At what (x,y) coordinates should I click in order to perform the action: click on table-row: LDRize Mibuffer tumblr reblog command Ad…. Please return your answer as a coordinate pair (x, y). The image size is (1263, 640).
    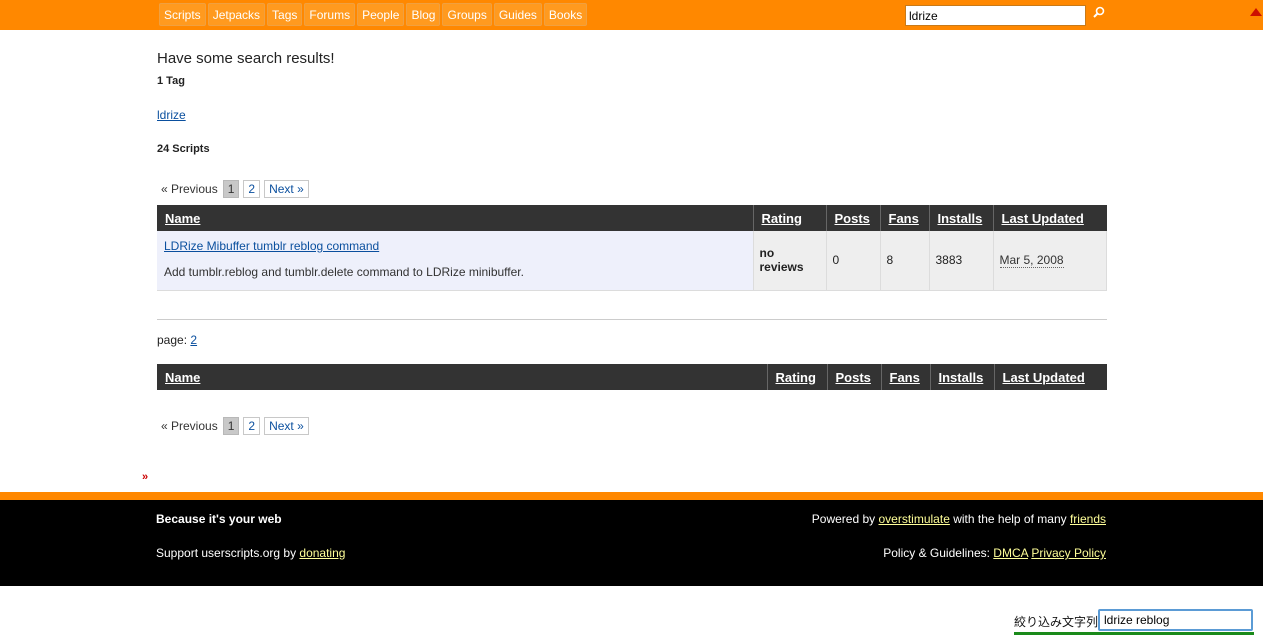
    Looking at the image, I should click on (632, 261).